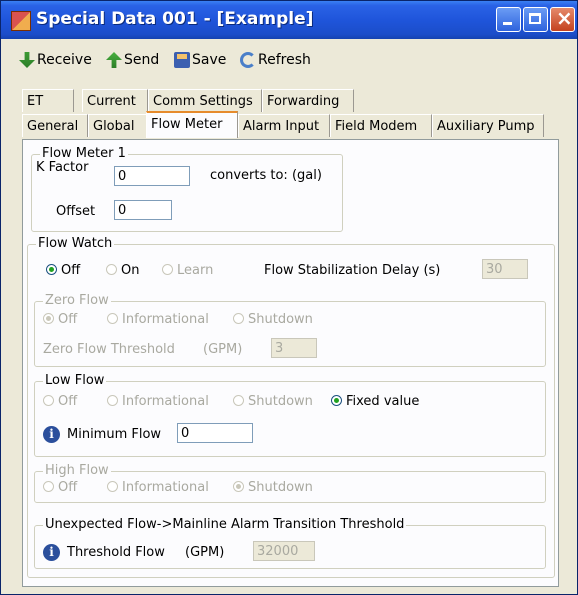 The width and height of the screenshot is (578, 595). I want to click on high-flow-group: High Flow Off Informational Shutdown, so click(290, 483).